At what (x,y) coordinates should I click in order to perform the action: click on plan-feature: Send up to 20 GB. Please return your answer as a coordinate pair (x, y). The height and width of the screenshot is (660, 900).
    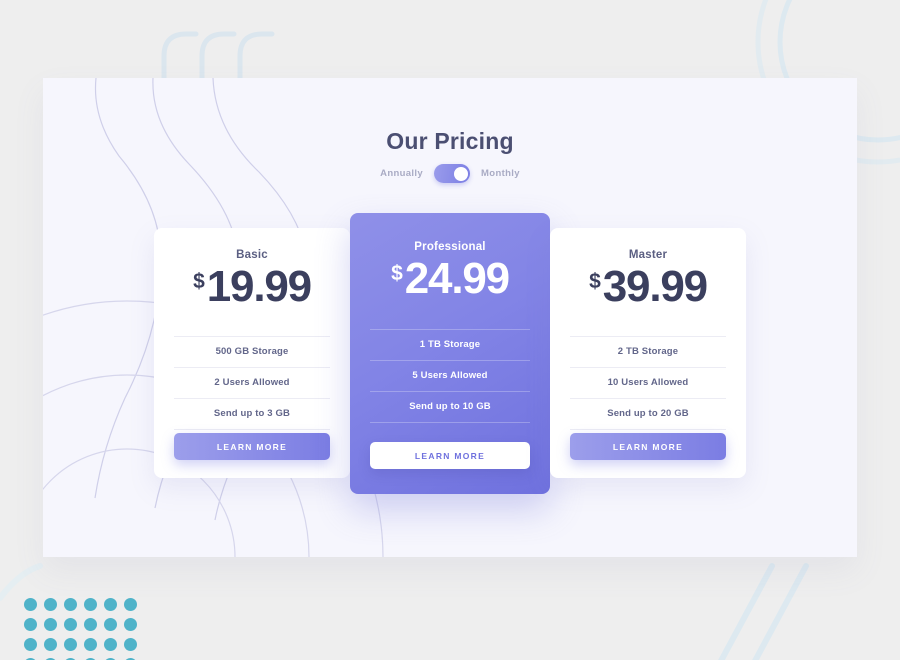
    Looking at the image, I should click on (648, 414).